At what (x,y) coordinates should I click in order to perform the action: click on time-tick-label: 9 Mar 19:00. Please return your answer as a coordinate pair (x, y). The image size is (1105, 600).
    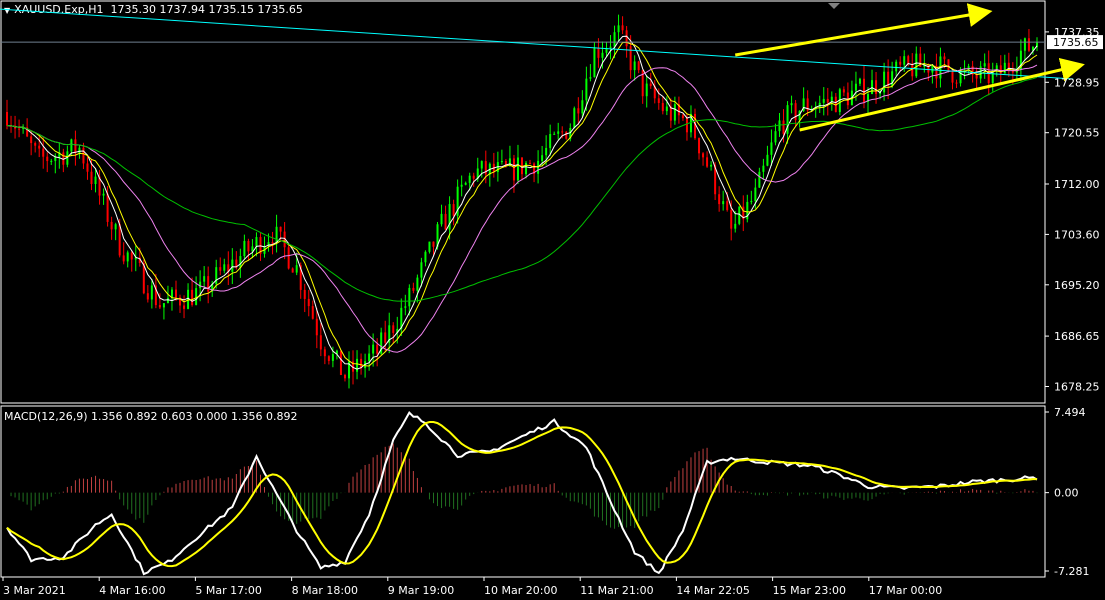
    Looking at the image, I should click on (421, 590).